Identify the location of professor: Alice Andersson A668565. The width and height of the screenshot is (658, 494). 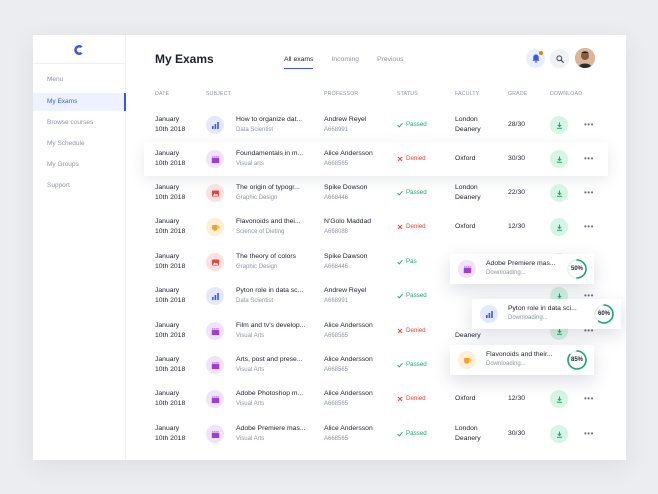
(348, 399).